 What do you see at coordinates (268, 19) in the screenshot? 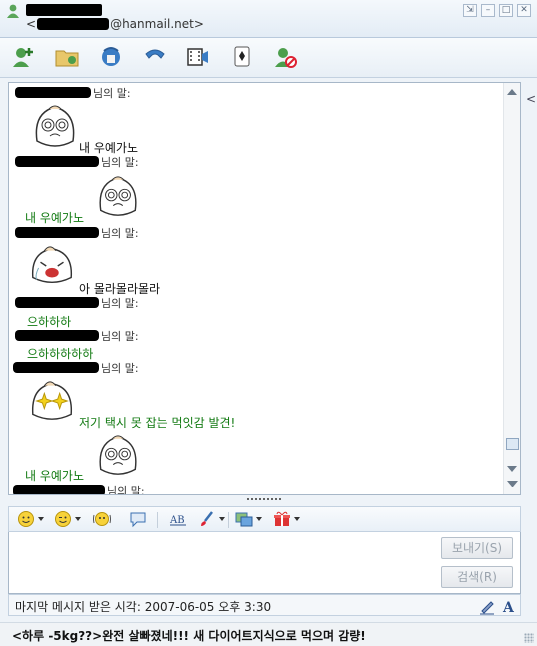
I see `title-bar: < @hanmail.net> ⇲ – □ ✕` at bounding box center [268, 19].